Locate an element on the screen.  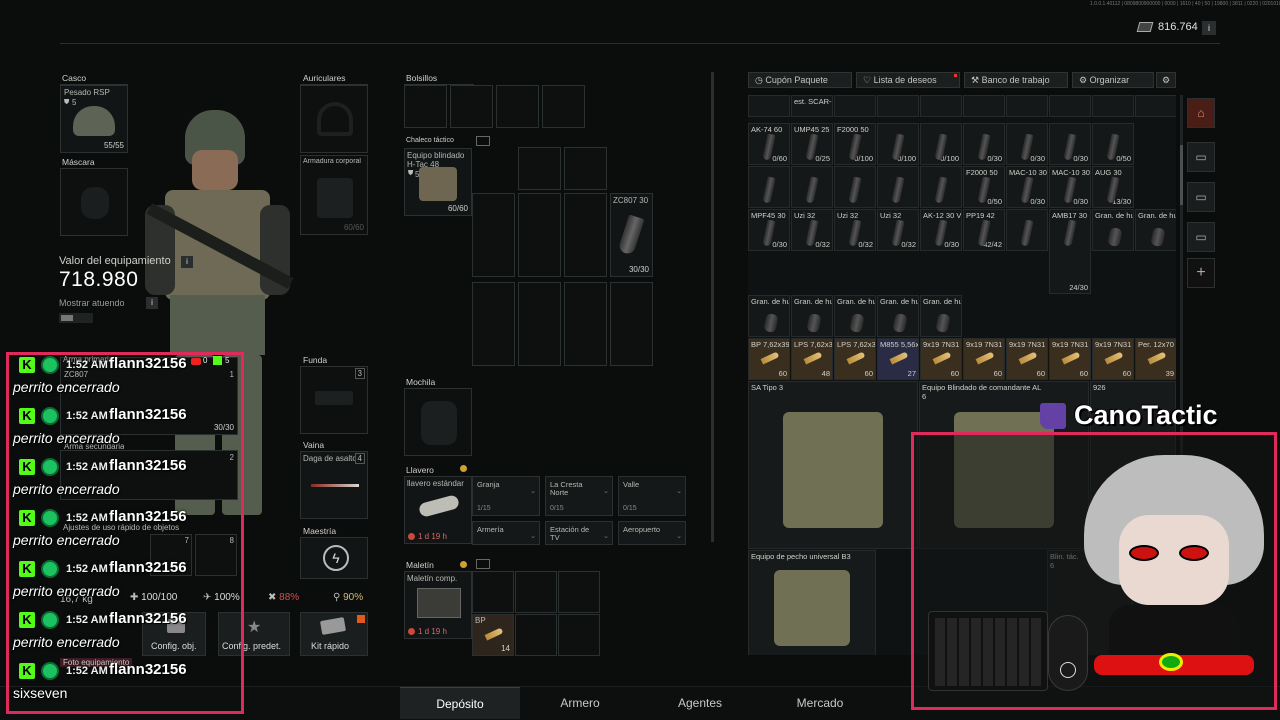
armadura-slot: Armadura corporal 60/60 is located at coordinates (334, 195).